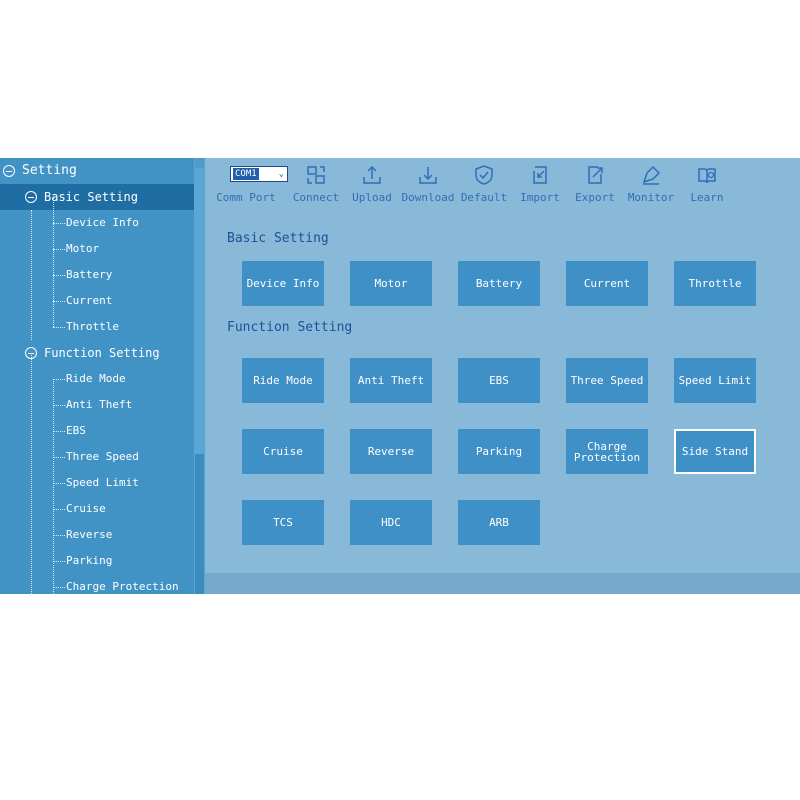 This screenshot has height=800, width=800. Describe the element at coordinates (499, 283) in the screenshot. I see `battery-button: Battery` at that location.